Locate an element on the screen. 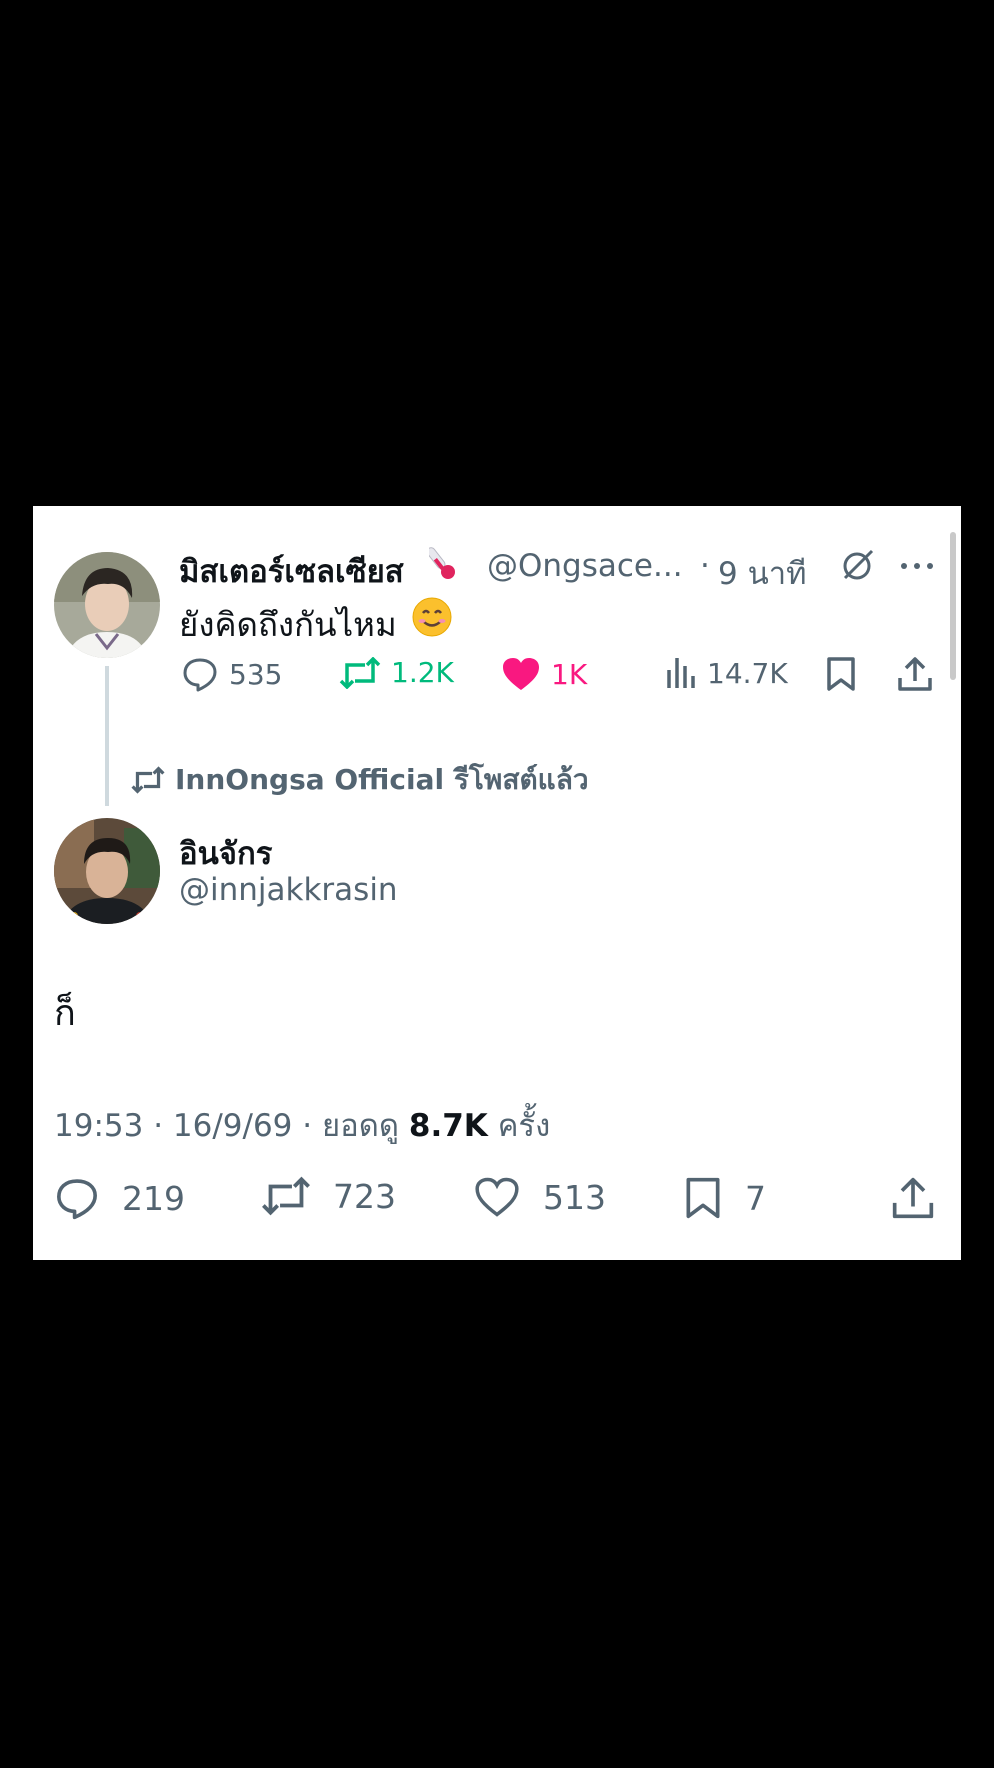 This screenshot has height=1768, width=994. repost-banner: InnOngsa Official รีโพสต์แล้ว is located at coordinates (360, 780).